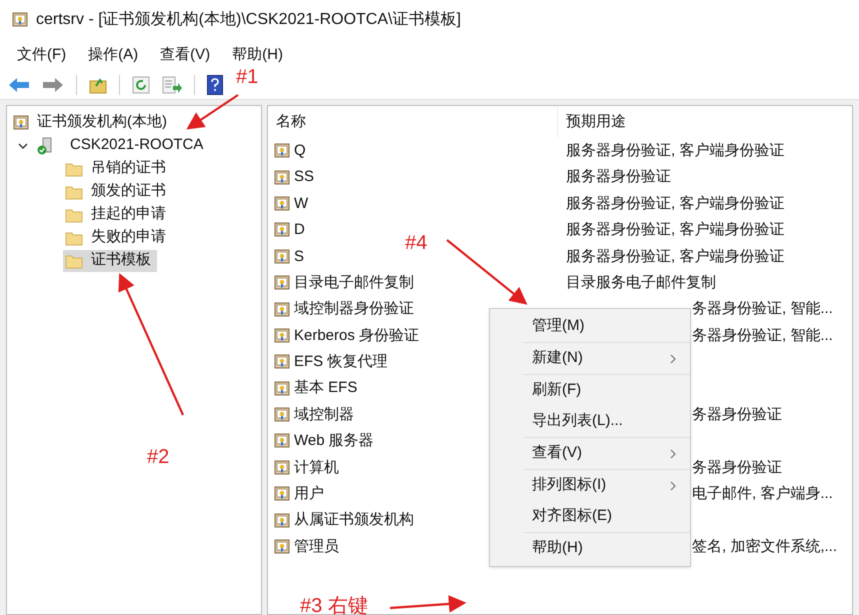 This screenshot has height=615, width=859. What do you see at coordinates (19, 84) in the screenshot?
I see `back-arrow-icon` at bounding box center [19, 84].